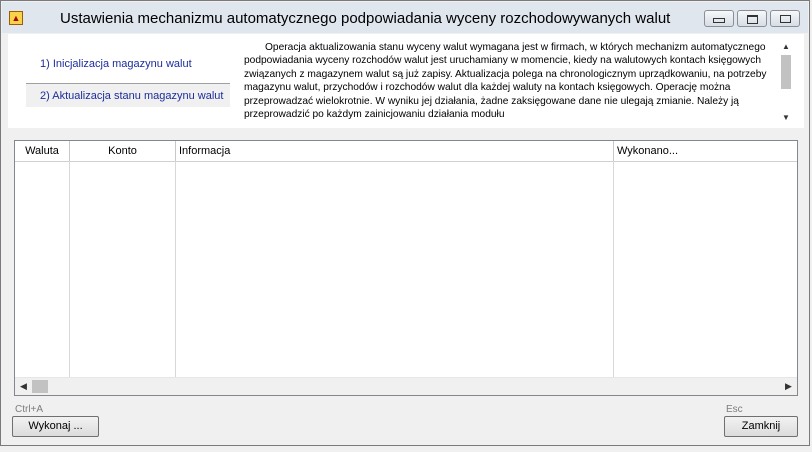  I want to click on execute-shortcut-hint: Ctrl+A, so click(29, 409).